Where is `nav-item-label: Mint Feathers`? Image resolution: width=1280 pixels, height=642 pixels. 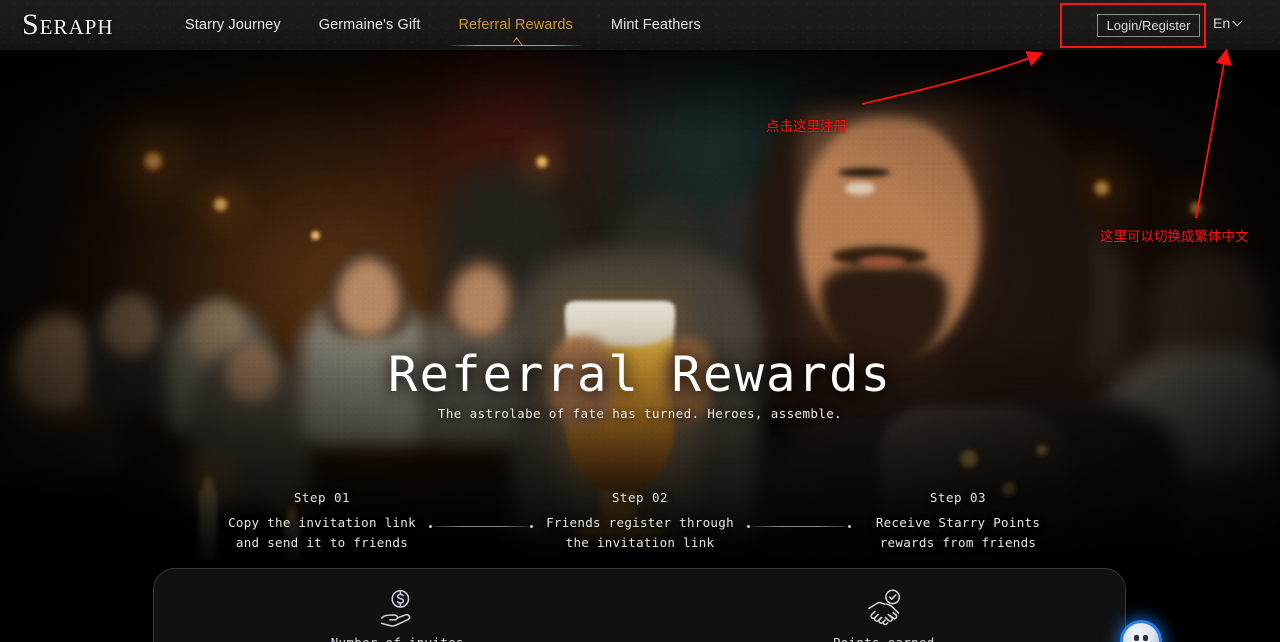 nav-item-label: Mint Feathers is located at coordinates (655, 25).